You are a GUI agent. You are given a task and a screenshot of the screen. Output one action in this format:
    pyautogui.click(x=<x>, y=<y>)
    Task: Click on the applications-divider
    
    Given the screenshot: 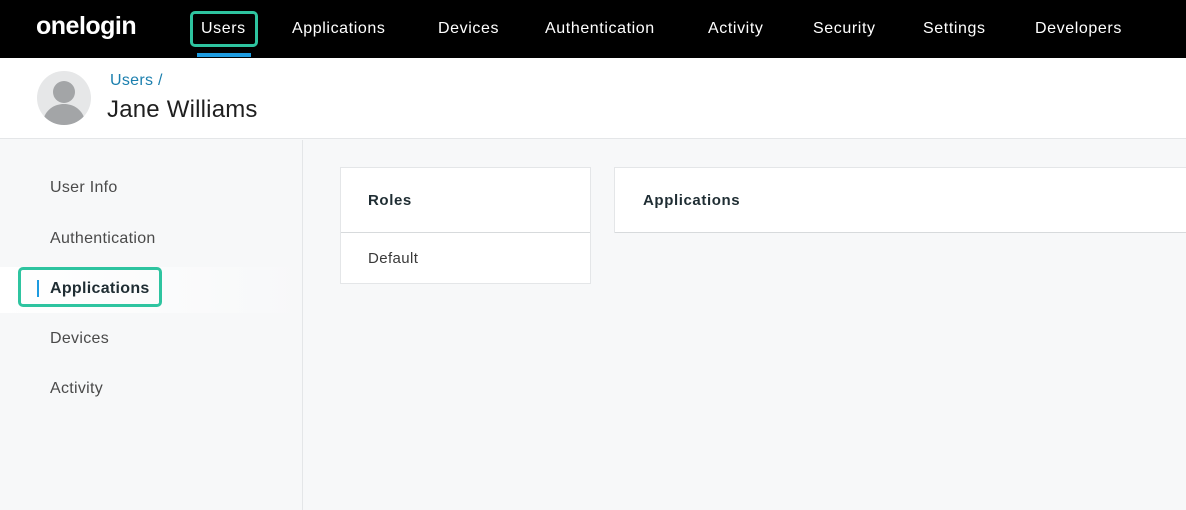 What is the action you would take?
    pyautogui.click(x=900, y=232)
    